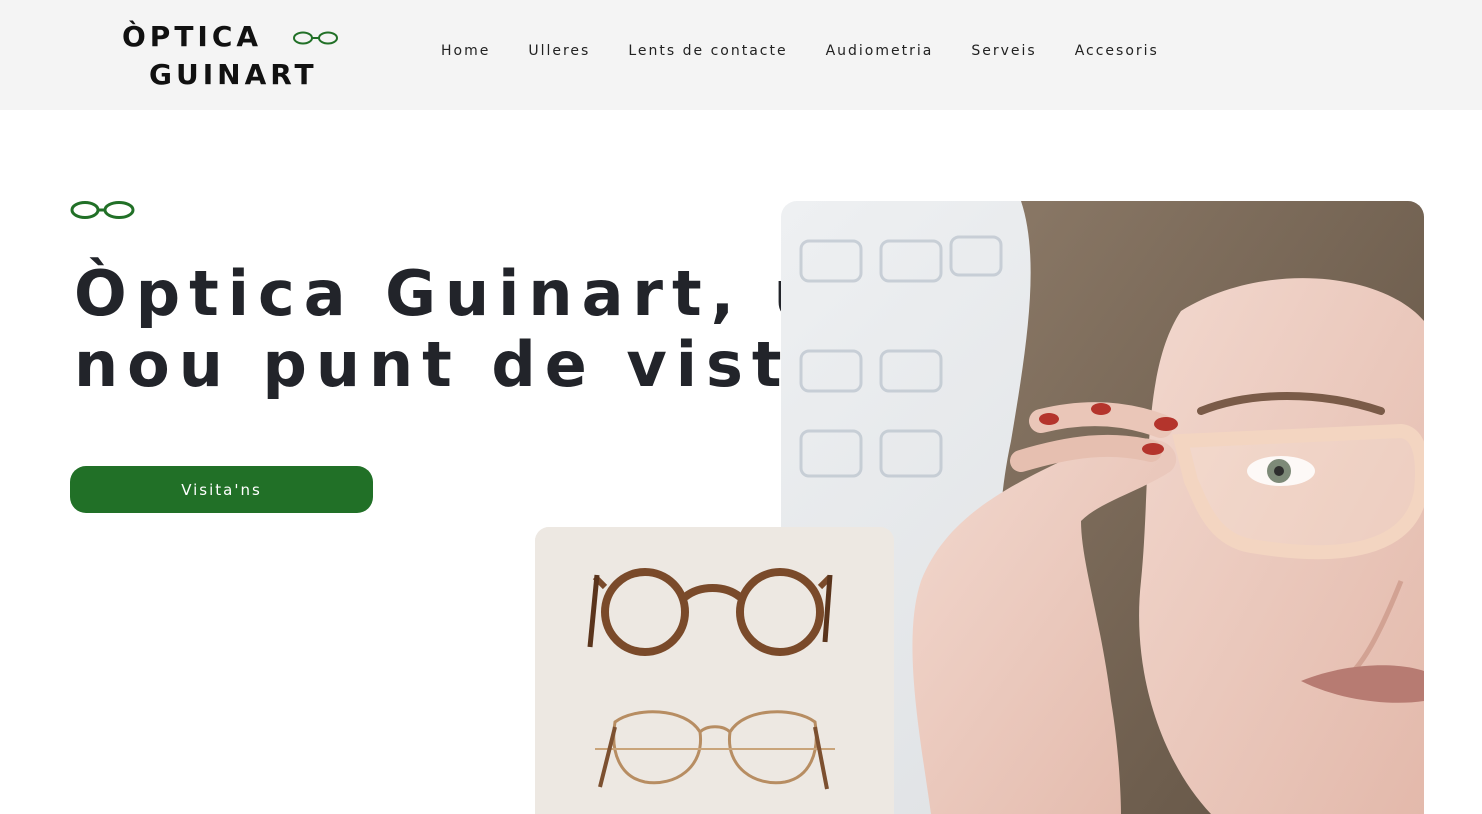 This screenshot has width=1482, height=814. Describe the element at coordinates (458, 364) in the screenshot. I see `hero-title-line-2: nou punt de vista` at that location.